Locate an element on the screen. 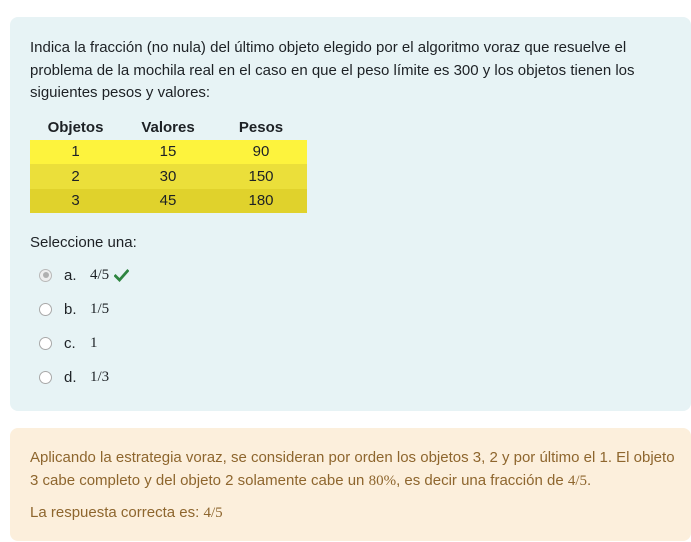 This screenshot has height=542, width=691. cell-valor: 45 is located at coordinates (168, 200).